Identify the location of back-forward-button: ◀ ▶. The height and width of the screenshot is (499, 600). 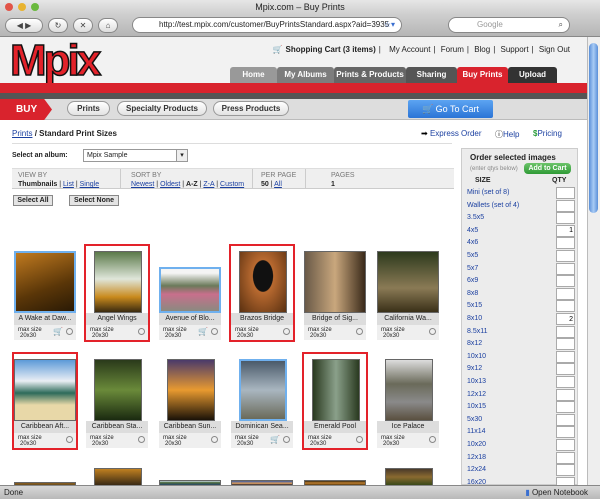
(24, 25).